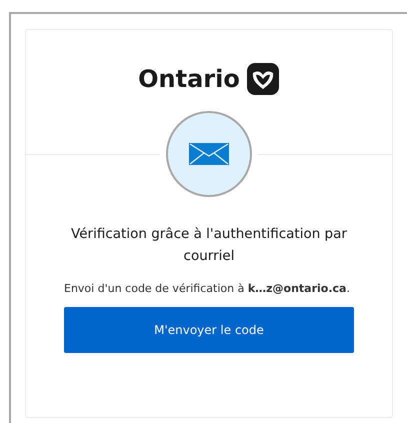  I want to click on verification-title: Vérification grâce à l'authentification par courriel, so click(209, 245).